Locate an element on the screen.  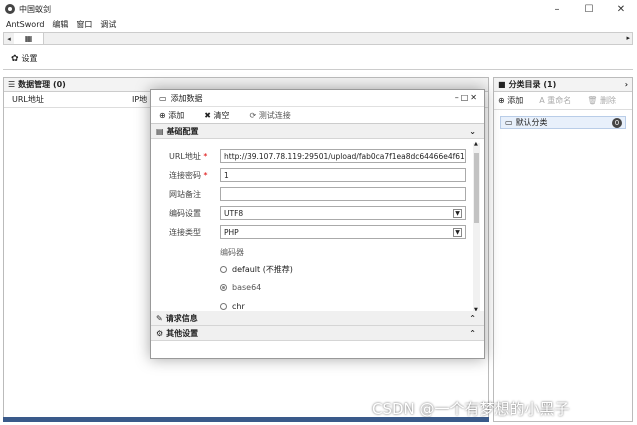
dialog-close-button: ✕ is located at coordinates (474, 97).